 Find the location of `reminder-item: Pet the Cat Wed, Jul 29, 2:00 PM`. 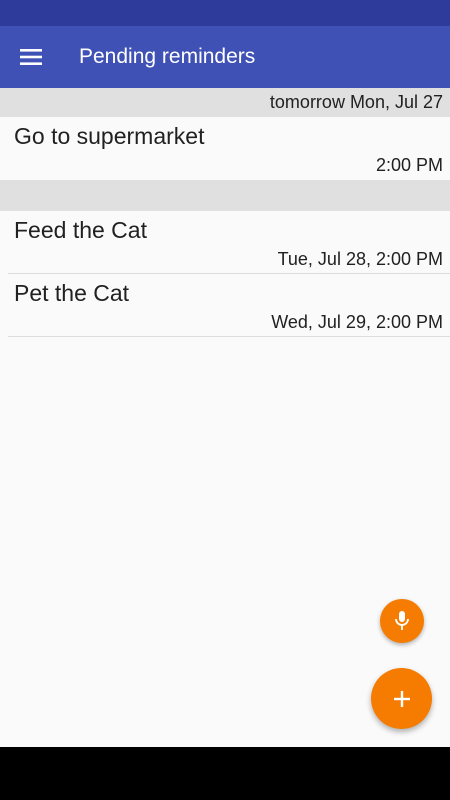

reminder-item: Pet the Cat Wed, Jul 29, 2:00 PM is located at coordinates (229, 305).